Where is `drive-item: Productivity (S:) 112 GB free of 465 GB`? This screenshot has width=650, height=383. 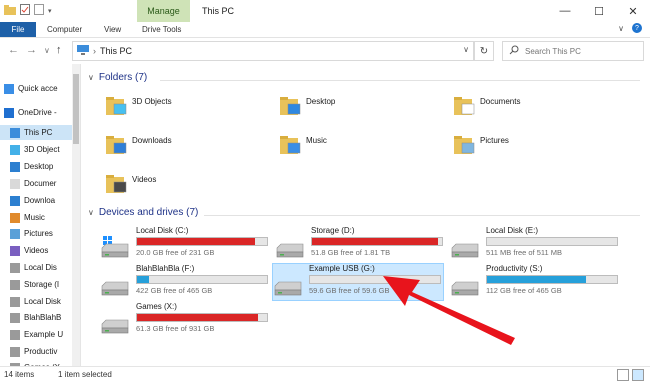
drive-item: Productivity (S:) 112 GB free of 465 GB is located at coordinates (535, 282).